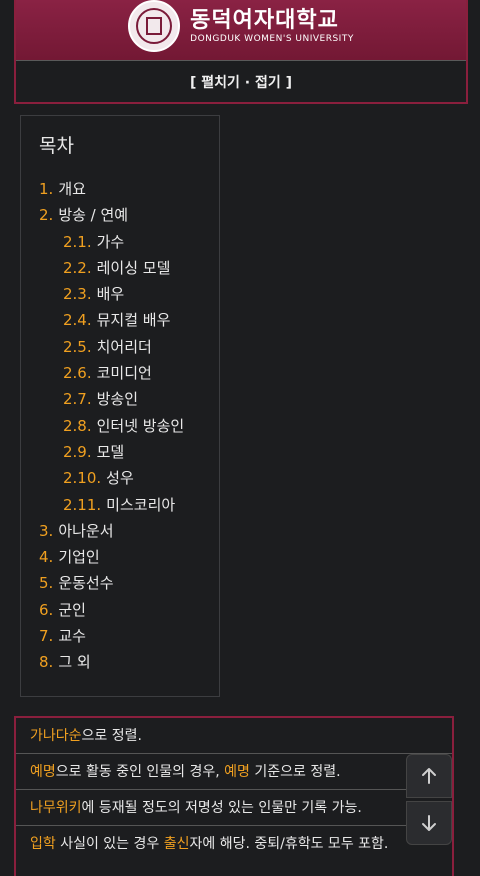  What do you see at coordinates (56, 736) in the screenshot?
I see `note-link: 가나다순` at bounding box center [56, 736].